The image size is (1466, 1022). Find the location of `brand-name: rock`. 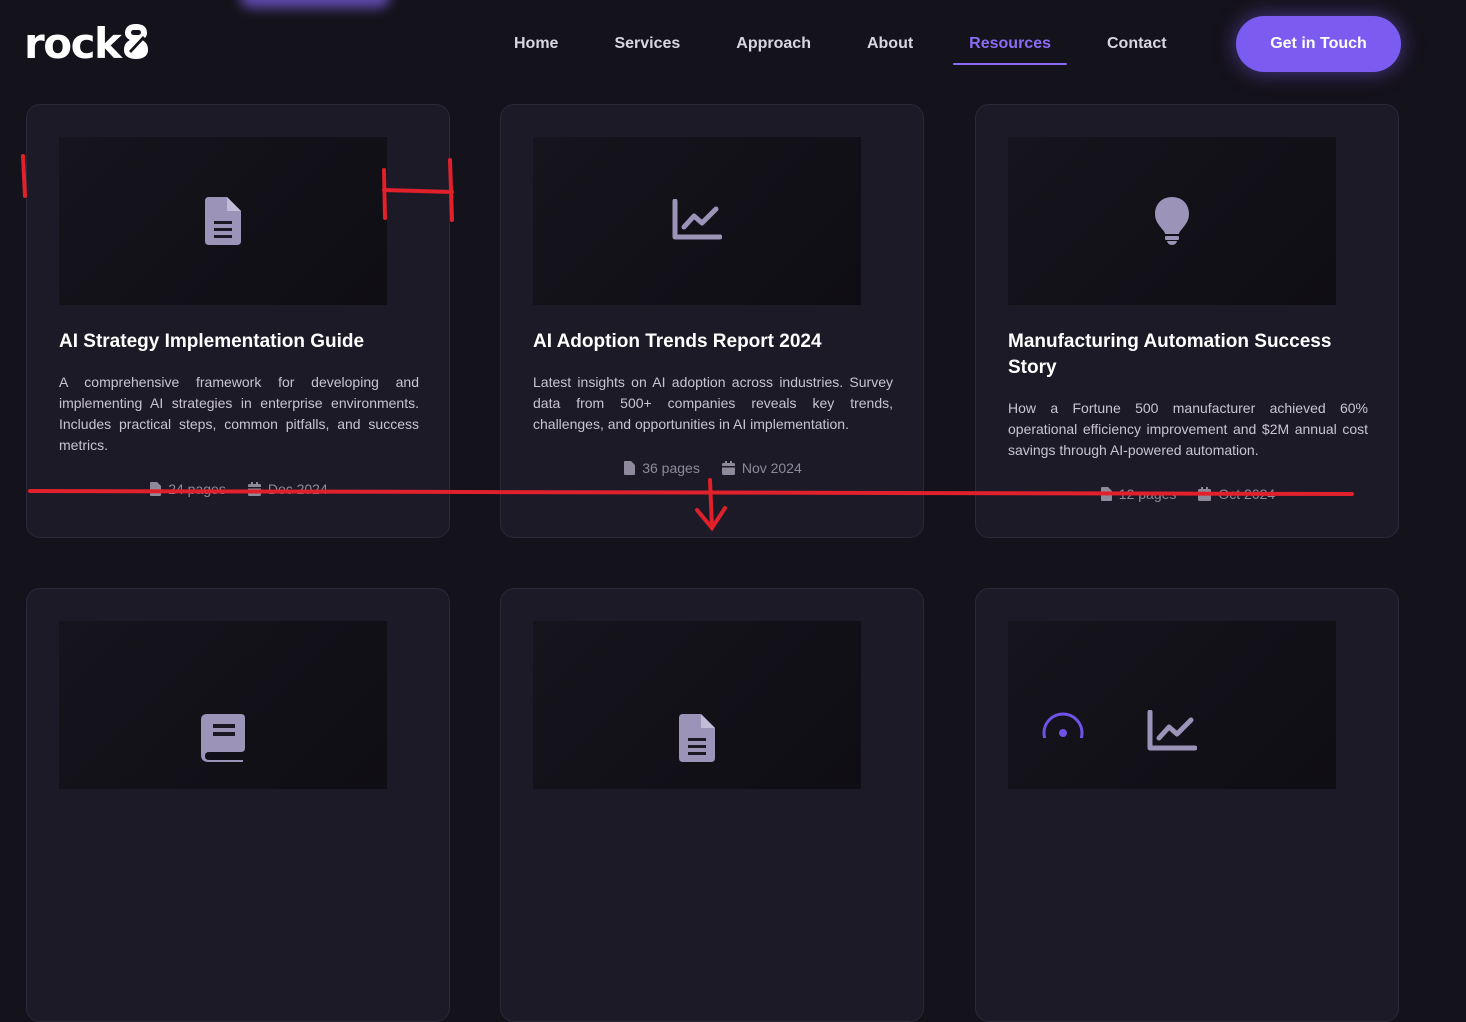

brand-name: rock is located at coordinates (73, 43).